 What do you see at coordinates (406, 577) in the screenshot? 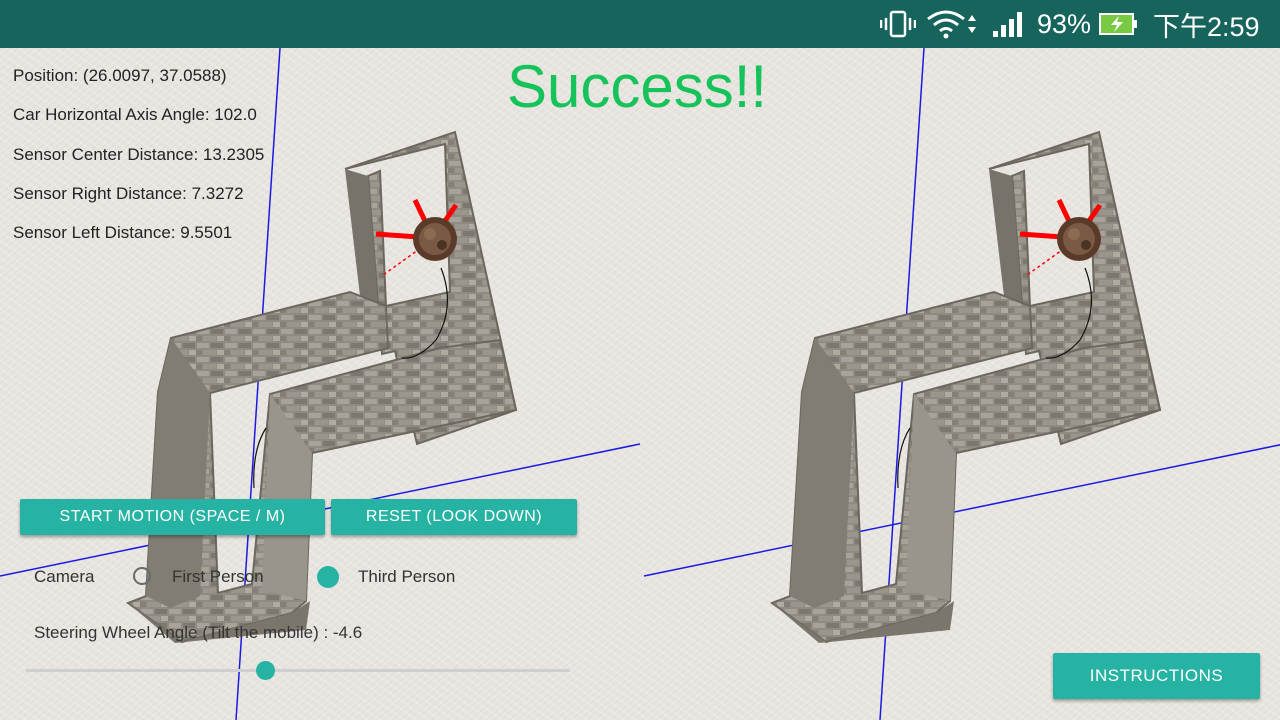
I see `third-person-label: Third Person` at bounding box center [406, 577].